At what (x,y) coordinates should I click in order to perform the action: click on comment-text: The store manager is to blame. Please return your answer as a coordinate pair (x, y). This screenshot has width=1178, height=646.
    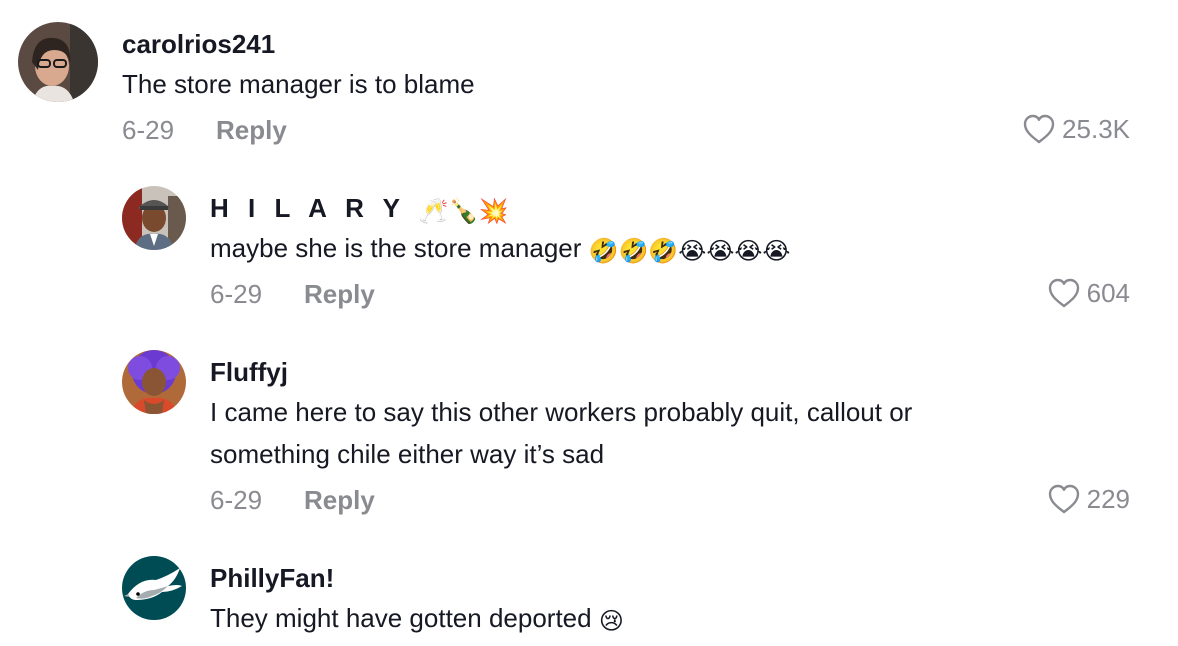
    Looking at the image, I should click on (298, 84).